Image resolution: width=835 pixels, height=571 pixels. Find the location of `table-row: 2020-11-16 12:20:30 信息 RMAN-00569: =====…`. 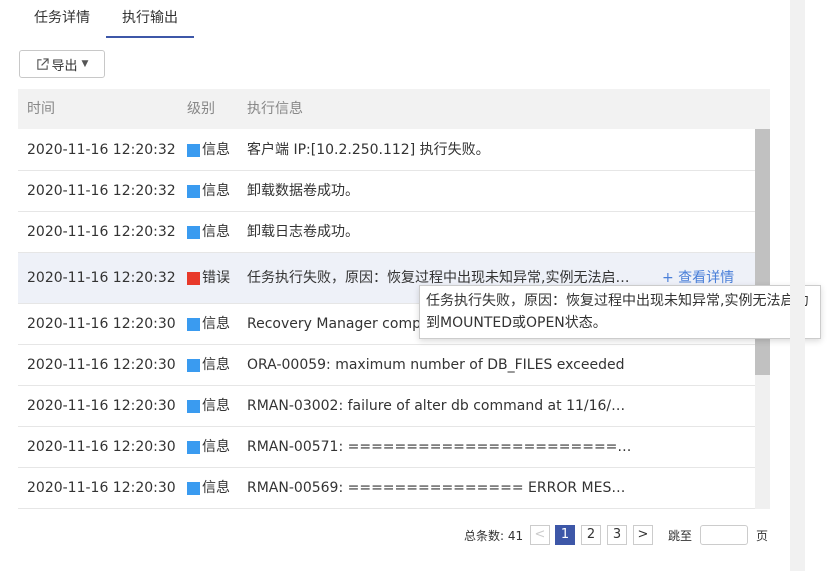

table-row: 2020-11-16 12:20:30 信息 RMAN-00569: =====… is located at coordinates (386, 488).